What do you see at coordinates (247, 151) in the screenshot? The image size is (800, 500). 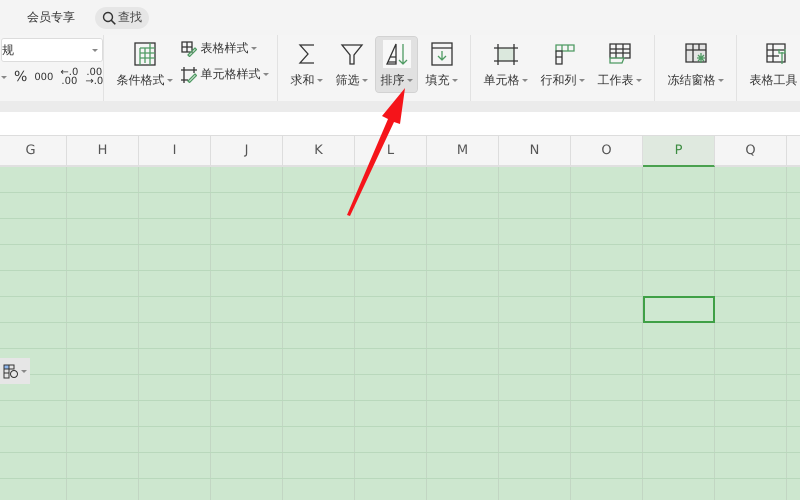 I see `column-header: J` at bounding box center [247, 151].